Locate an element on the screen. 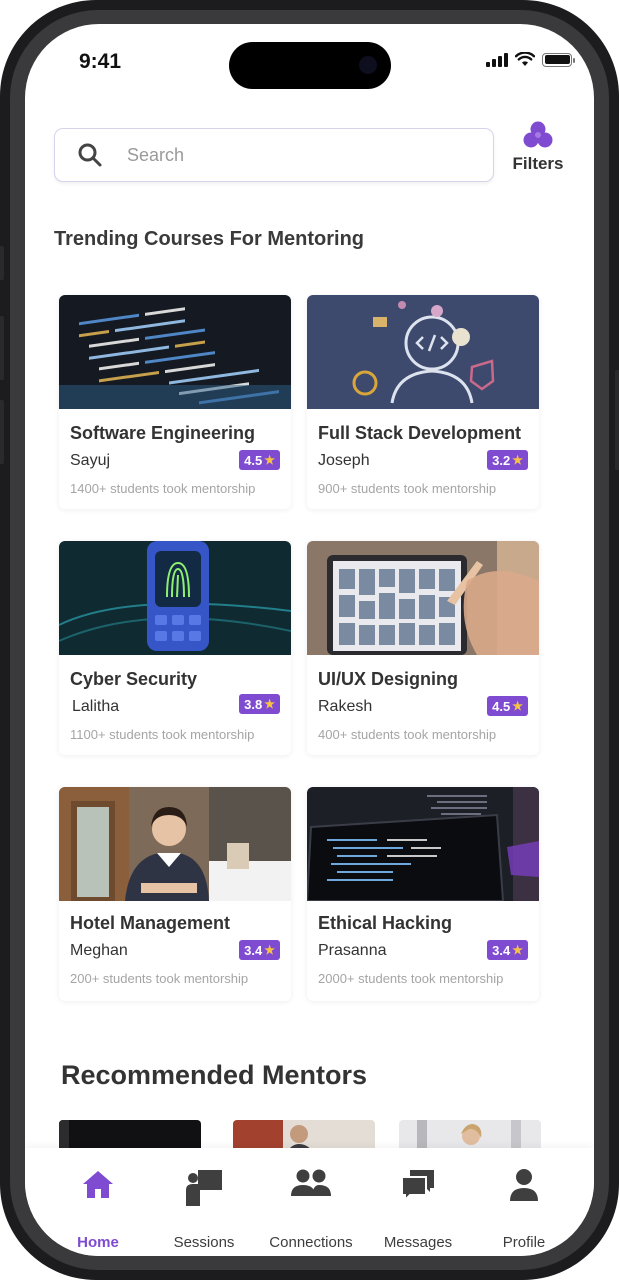 Image resolution: width=619 pixels, height=1280 pixels. filters-icon is located at coordinates (538, 134).